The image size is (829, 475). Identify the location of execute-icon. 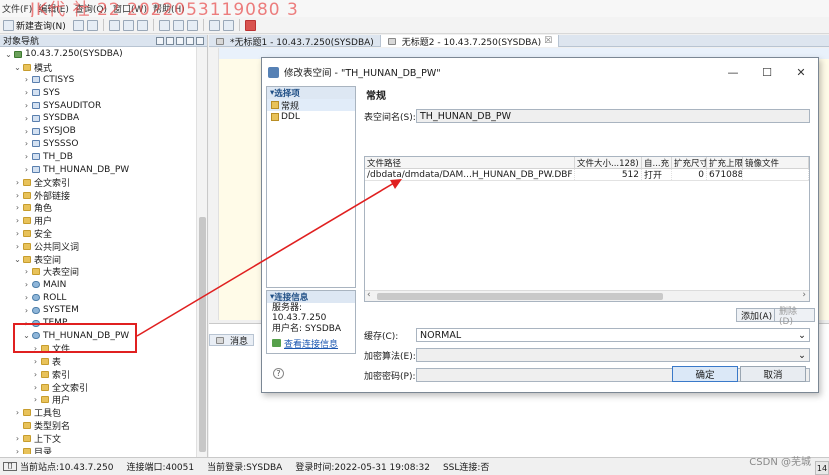
(164, 25).